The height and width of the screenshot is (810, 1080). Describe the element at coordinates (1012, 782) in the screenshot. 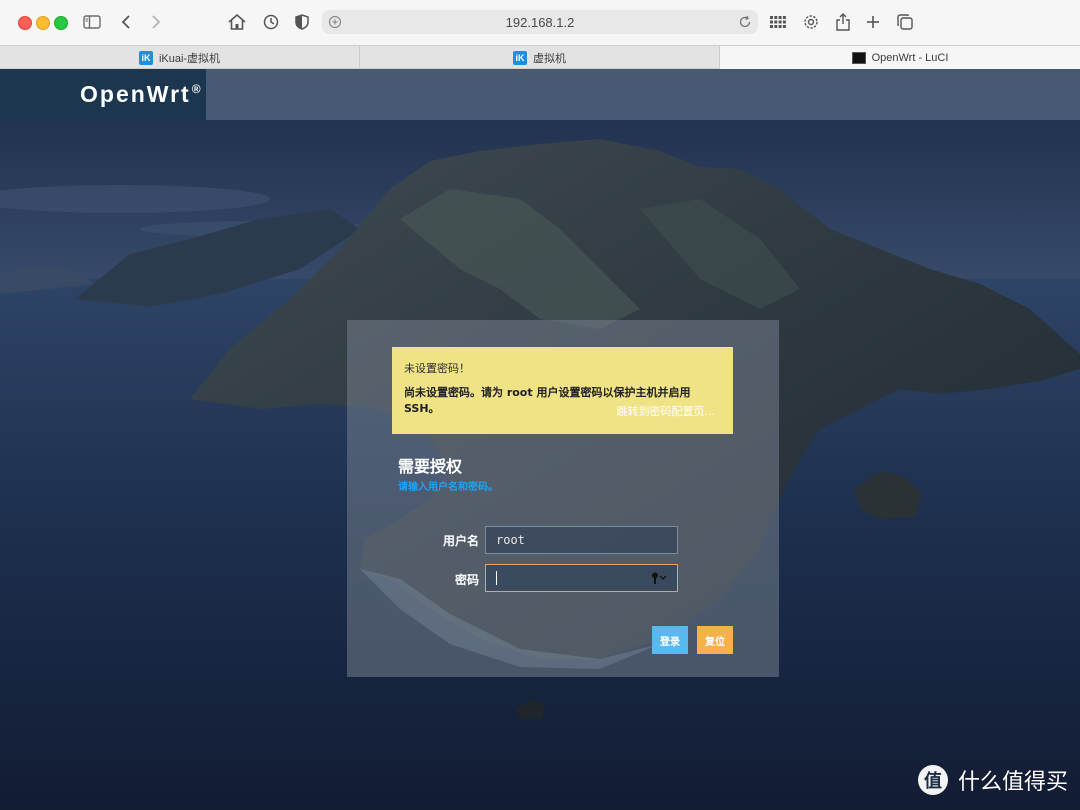

I see `watermark-text: 什么值得买` at that location.